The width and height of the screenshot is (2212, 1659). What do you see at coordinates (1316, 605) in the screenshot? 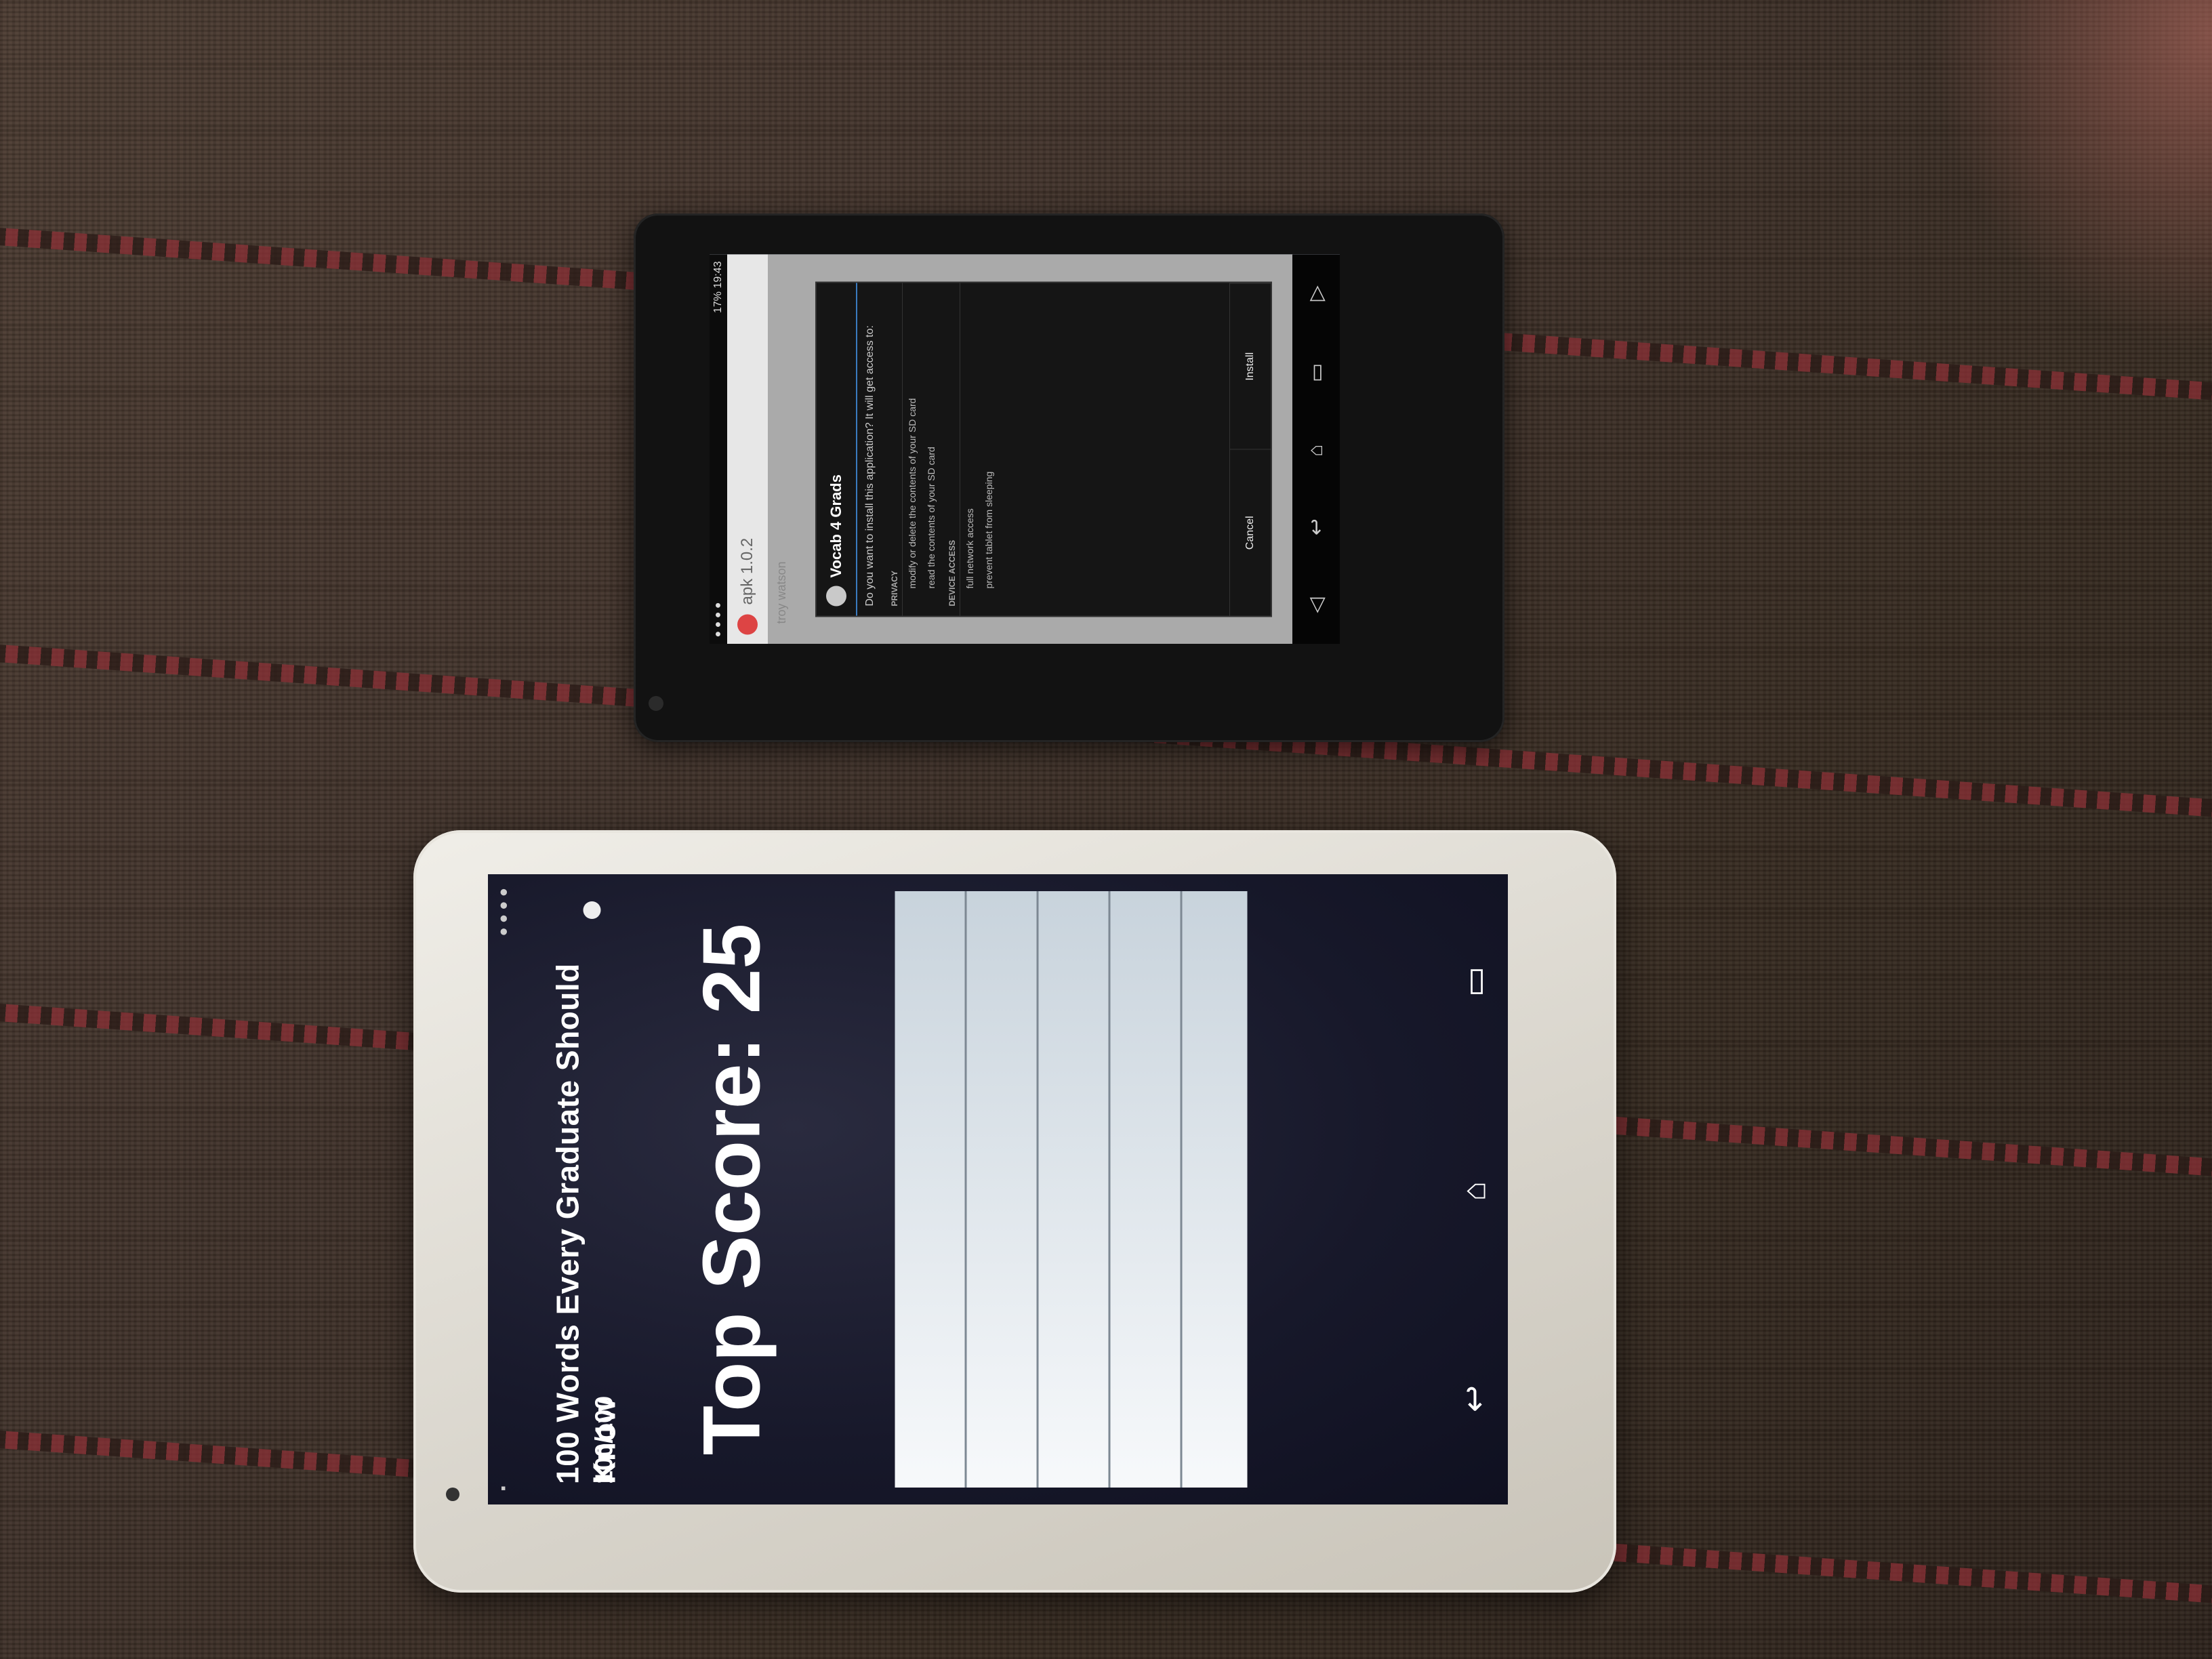
I see `volume-down-icon: ◁` at bounding box center [1316, 605].